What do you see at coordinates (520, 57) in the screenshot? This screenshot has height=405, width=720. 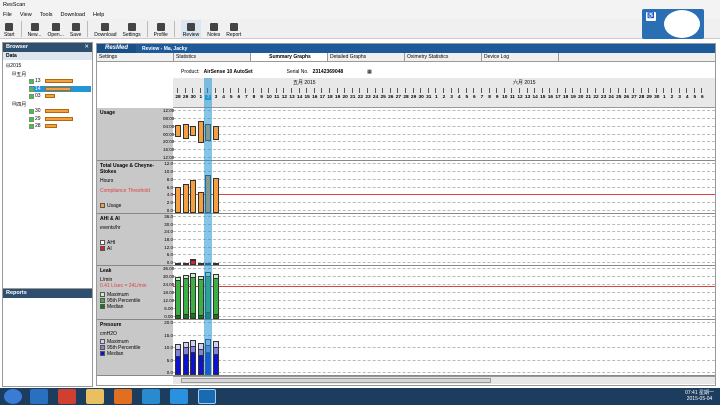 I see `tab-device-log: Device Log` at bounding box center [520, 57].